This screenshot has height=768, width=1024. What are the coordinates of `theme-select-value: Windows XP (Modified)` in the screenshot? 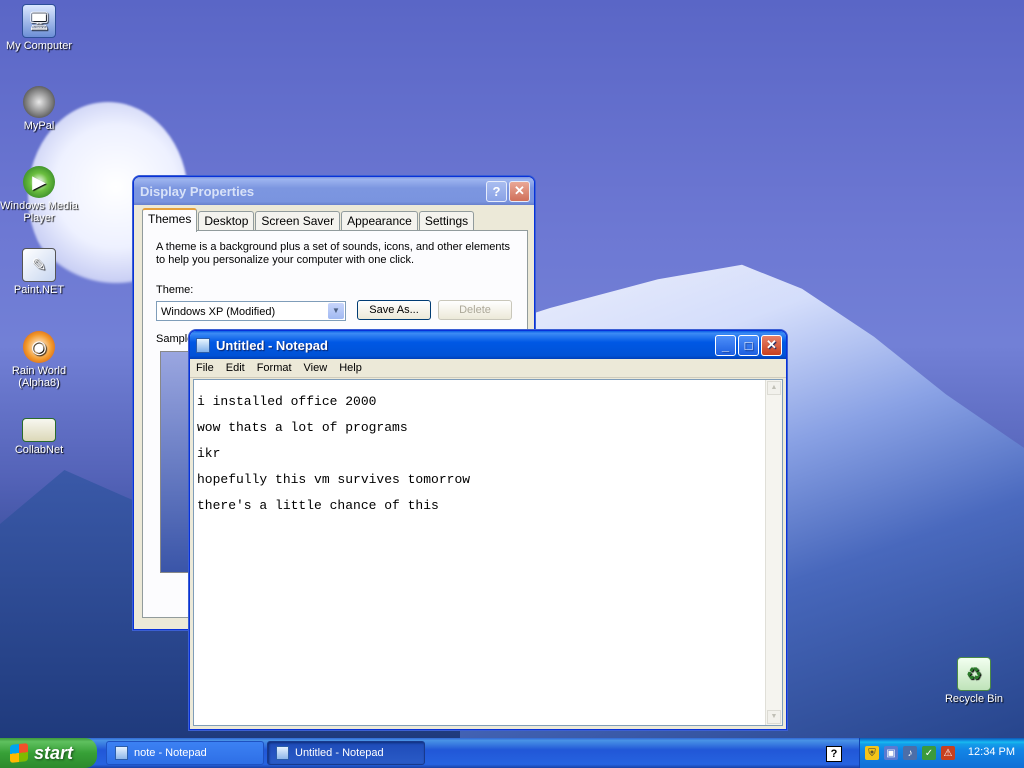 It's located at (218, 312).